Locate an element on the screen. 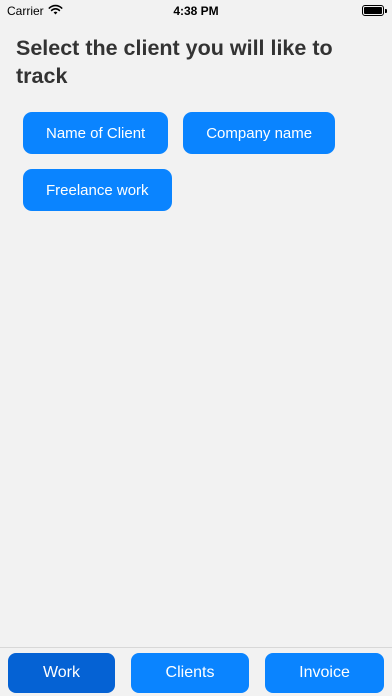  battery-nub is located at coordinates (386, 11).